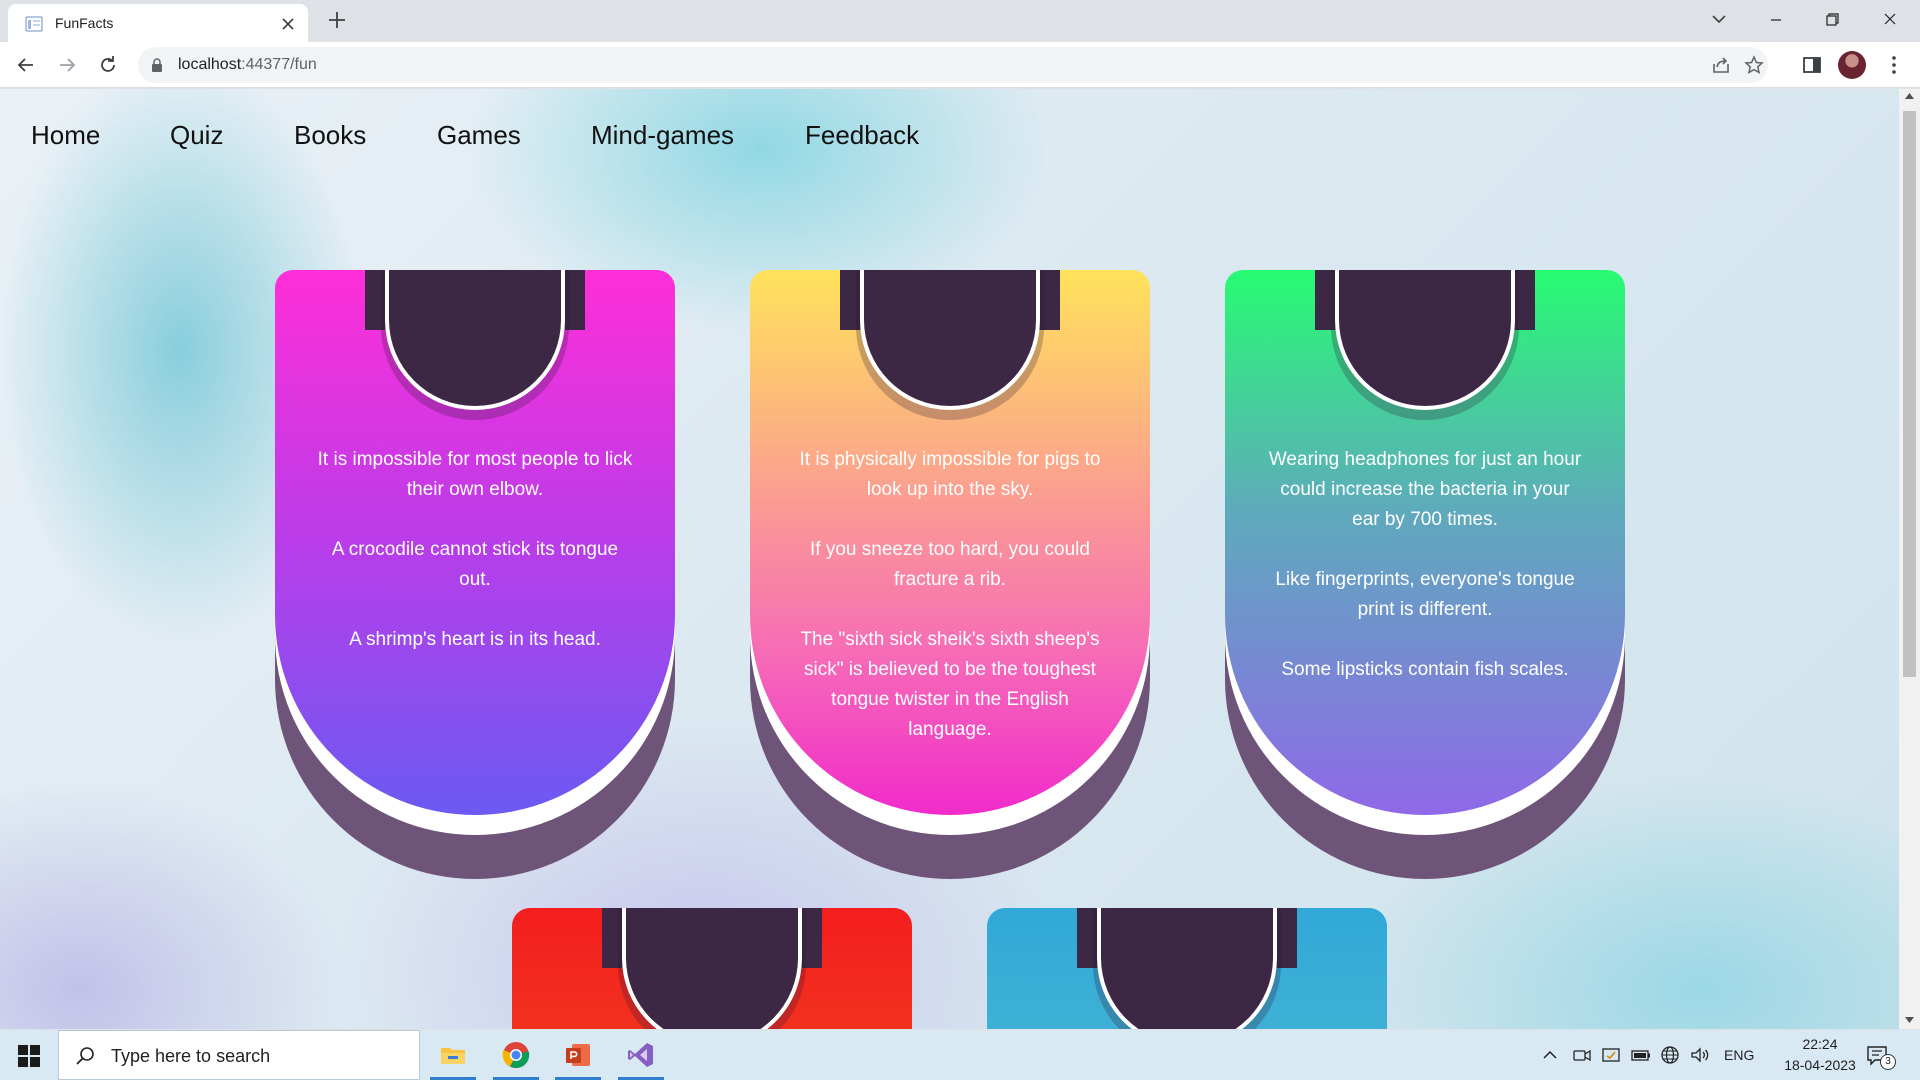  Describe the element at coordinates (337, 20) in the screenshot. I see `plus-icon` at that location.